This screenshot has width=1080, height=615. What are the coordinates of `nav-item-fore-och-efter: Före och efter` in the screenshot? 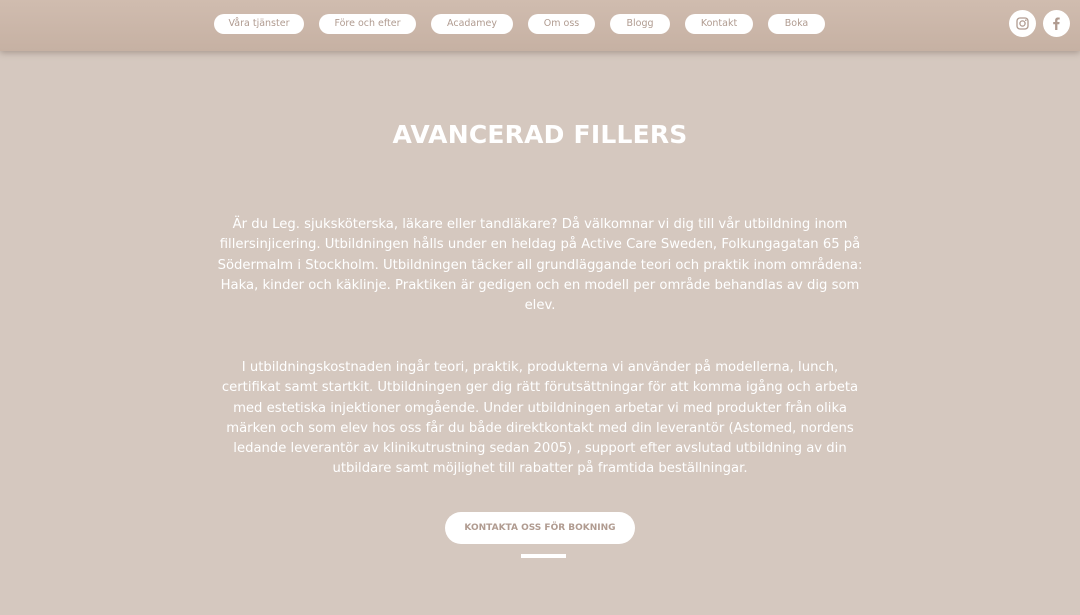 It's located at (367, 24).